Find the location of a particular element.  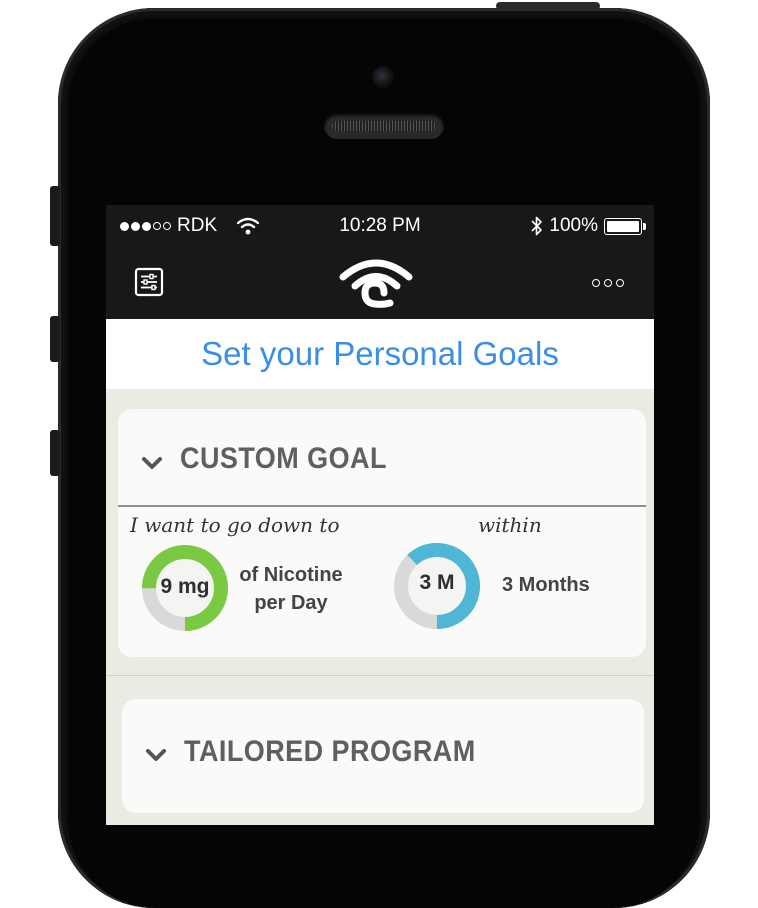

volume-up-button is located at coordinates (55, 339).